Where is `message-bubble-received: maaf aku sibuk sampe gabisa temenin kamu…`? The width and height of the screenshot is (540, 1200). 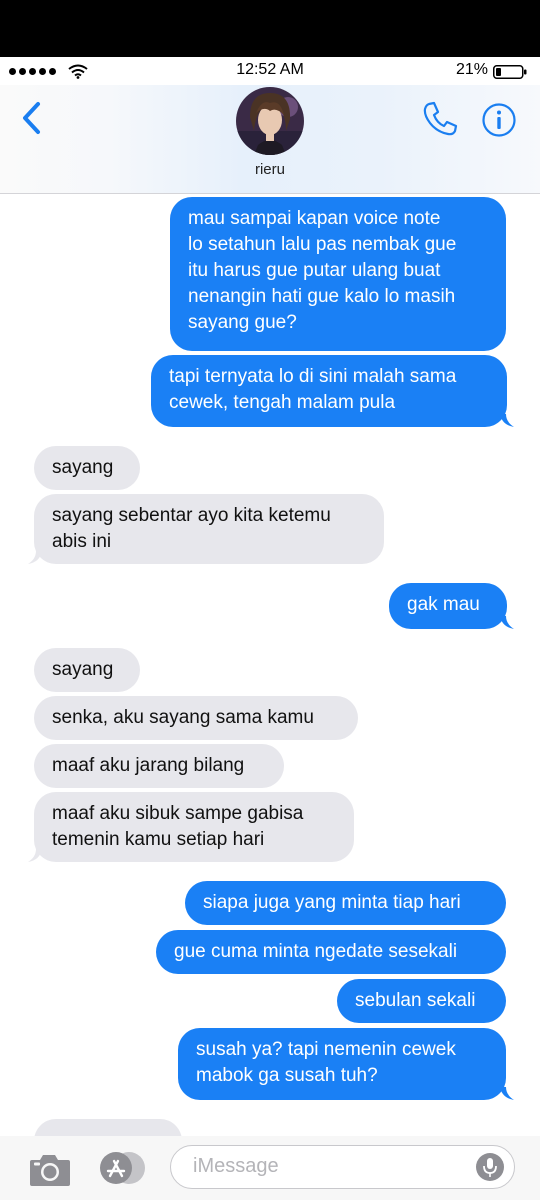 message-bubble-received: maaf aku sibuk sampe gabisa temenin kamu… is located at coordinates (194, 827).